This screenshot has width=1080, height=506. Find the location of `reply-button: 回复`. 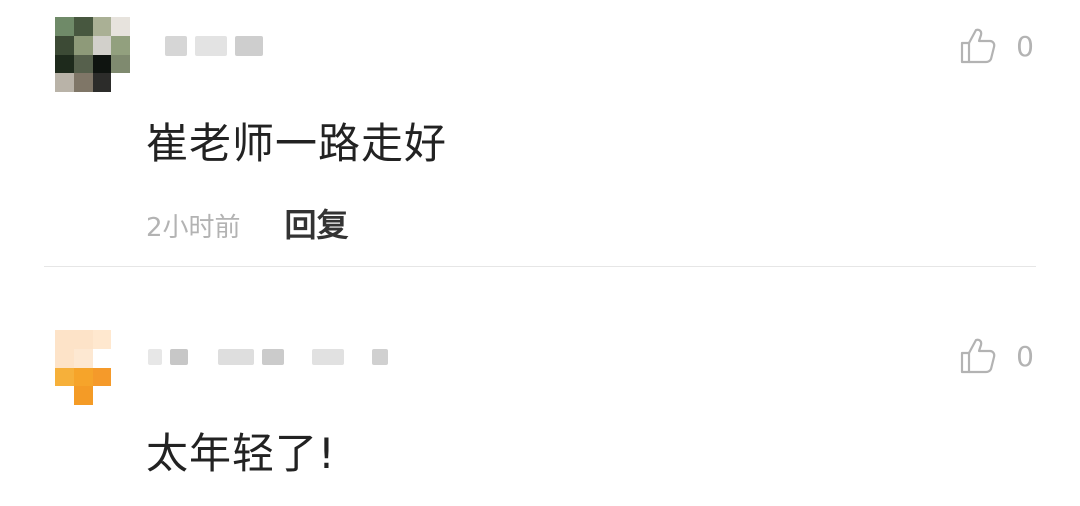

reply-button: 回复 is located at coordinates (317, 223).